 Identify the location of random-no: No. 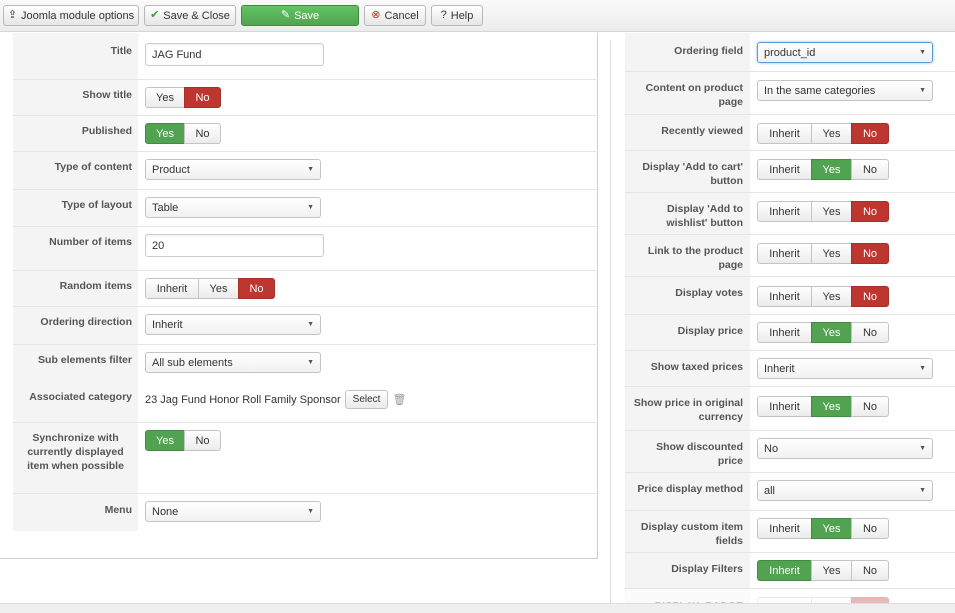
(256, 288).